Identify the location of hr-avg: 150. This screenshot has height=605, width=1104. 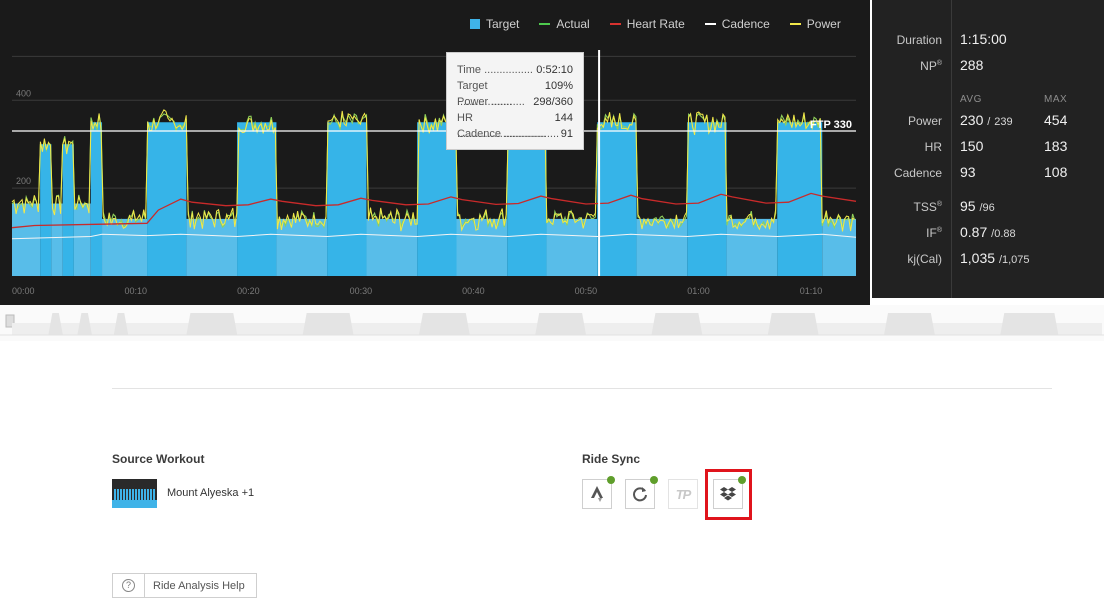
(972, 146).